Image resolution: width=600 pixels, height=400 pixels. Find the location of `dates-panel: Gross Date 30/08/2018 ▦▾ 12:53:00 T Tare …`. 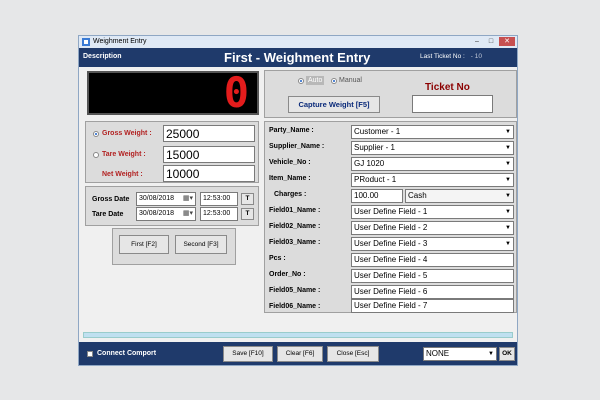

dates-panel: Gross Date 30/08/2018 ▦▾ 12:53:00 T Tare … is located at coordinates (172, 206).